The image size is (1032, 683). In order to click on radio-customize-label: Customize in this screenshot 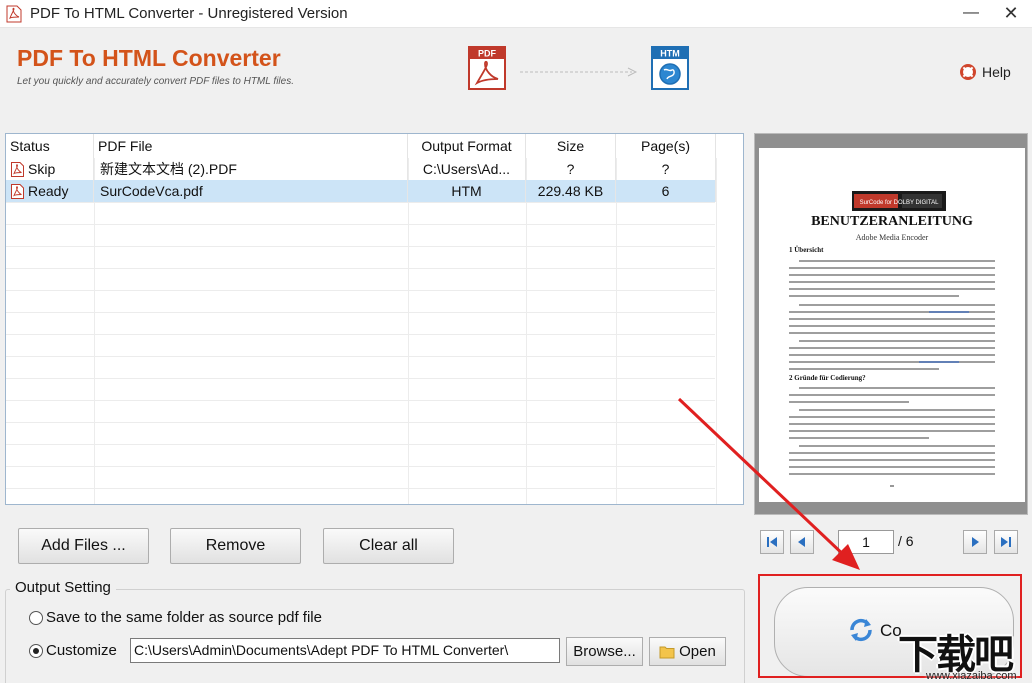, I will do `click(81, 650)`.